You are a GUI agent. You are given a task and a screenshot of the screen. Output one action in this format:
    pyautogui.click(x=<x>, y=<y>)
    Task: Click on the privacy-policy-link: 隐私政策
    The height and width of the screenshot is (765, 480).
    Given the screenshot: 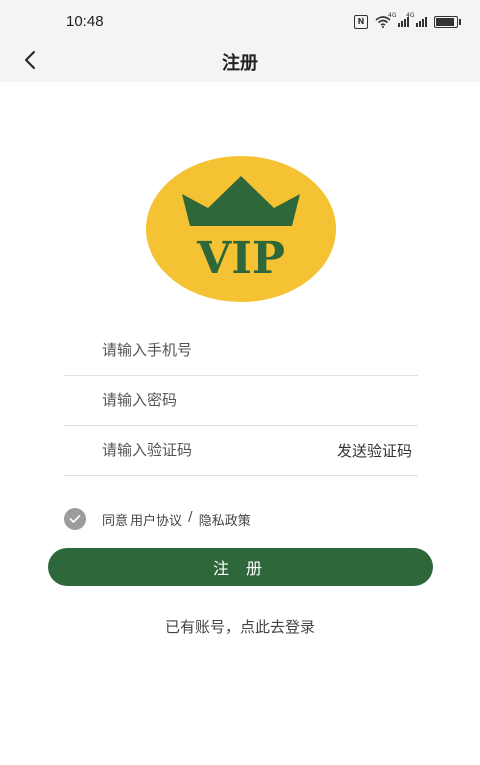 What is the action you would take?
    pyautogui.click(x=225, y=519)
    